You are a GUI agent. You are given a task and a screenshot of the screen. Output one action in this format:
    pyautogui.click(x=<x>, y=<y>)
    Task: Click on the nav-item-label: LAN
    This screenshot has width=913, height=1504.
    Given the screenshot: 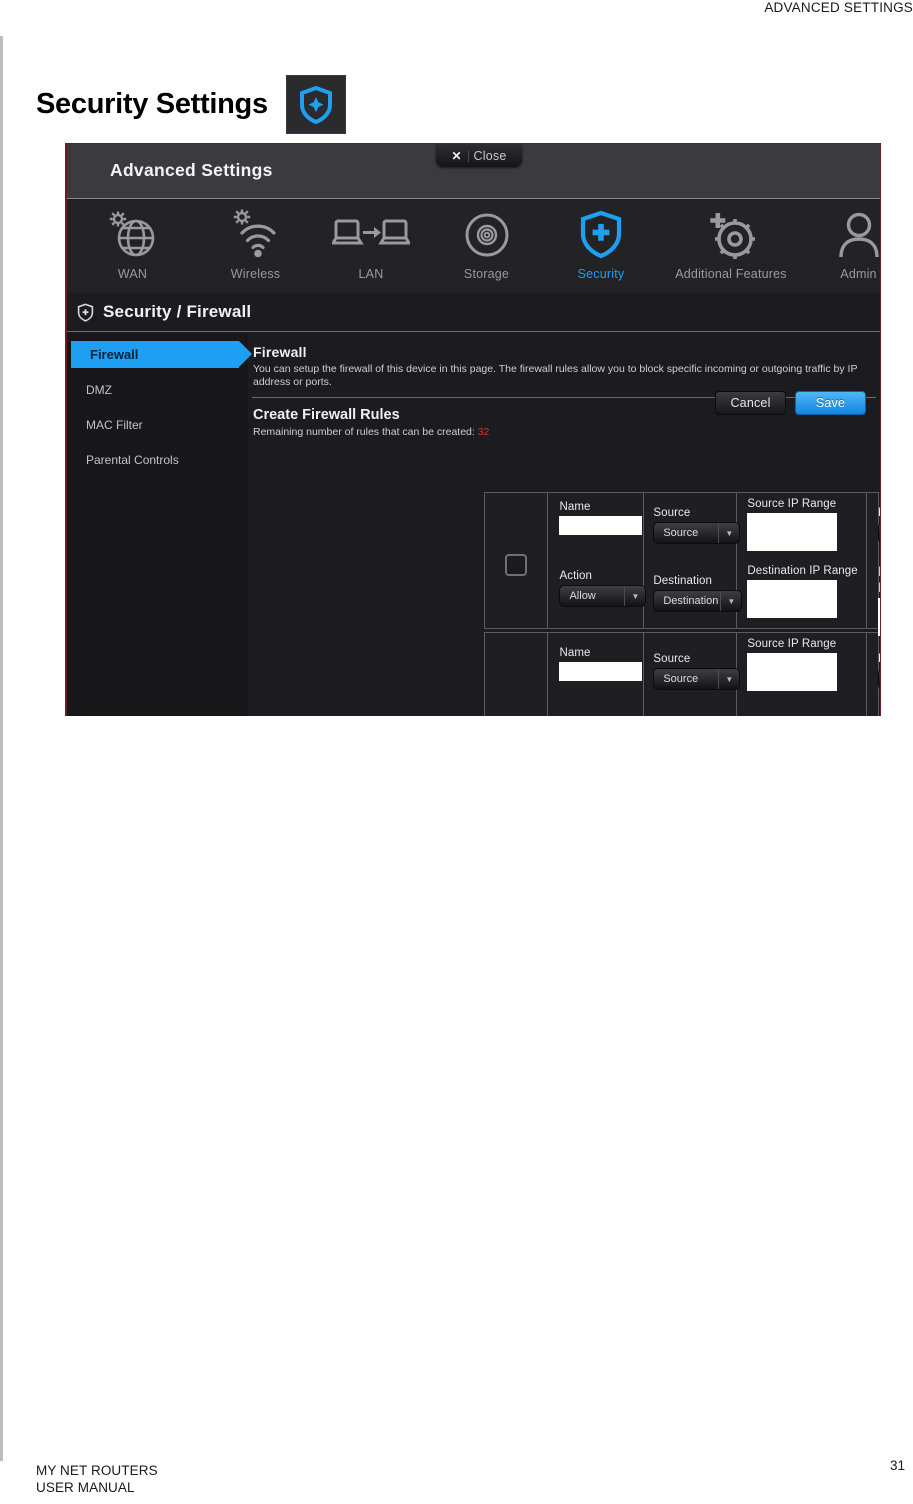 What is the action you would take?
    pyautogui.click(x=371, y=274)
    